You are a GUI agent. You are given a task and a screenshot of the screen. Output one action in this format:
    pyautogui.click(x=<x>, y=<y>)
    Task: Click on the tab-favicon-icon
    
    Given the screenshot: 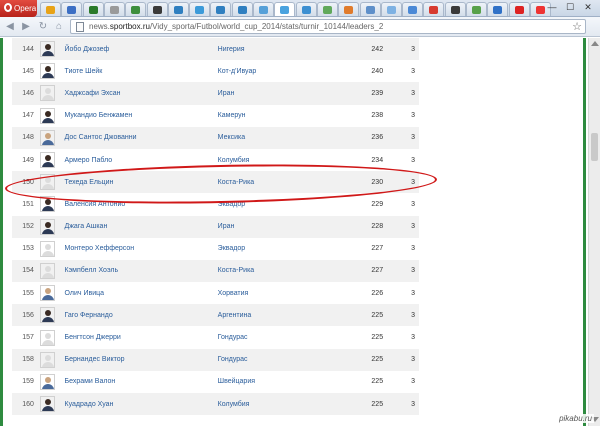 What is the action you would take?
    pyautogui.click(x=242, y=10)
    